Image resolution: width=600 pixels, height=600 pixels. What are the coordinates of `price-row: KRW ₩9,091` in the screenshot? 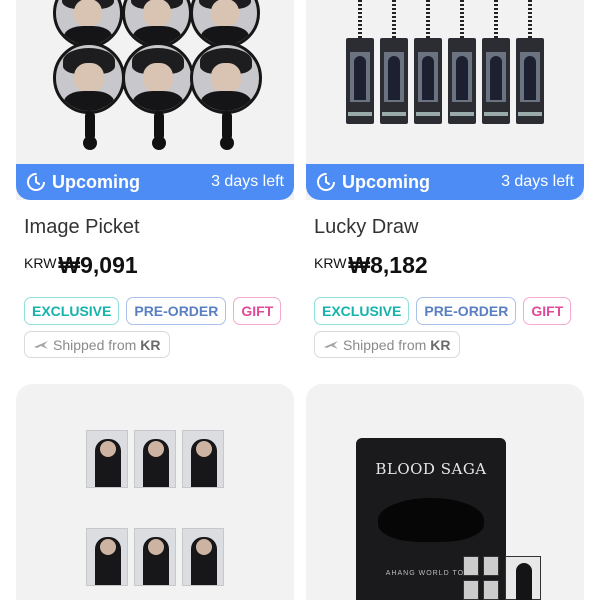 It's located at (81, 265).